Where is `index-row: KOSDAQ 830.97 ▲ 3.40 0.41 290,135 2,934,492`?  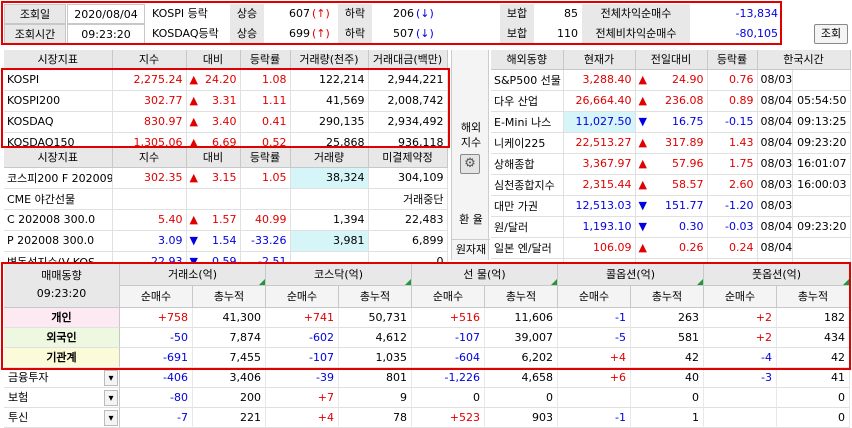 index-row: KOSDAQ 830.97 ▲ 3.40 0.41 290,135 2,934,492 is located at coordinates (226, 122).